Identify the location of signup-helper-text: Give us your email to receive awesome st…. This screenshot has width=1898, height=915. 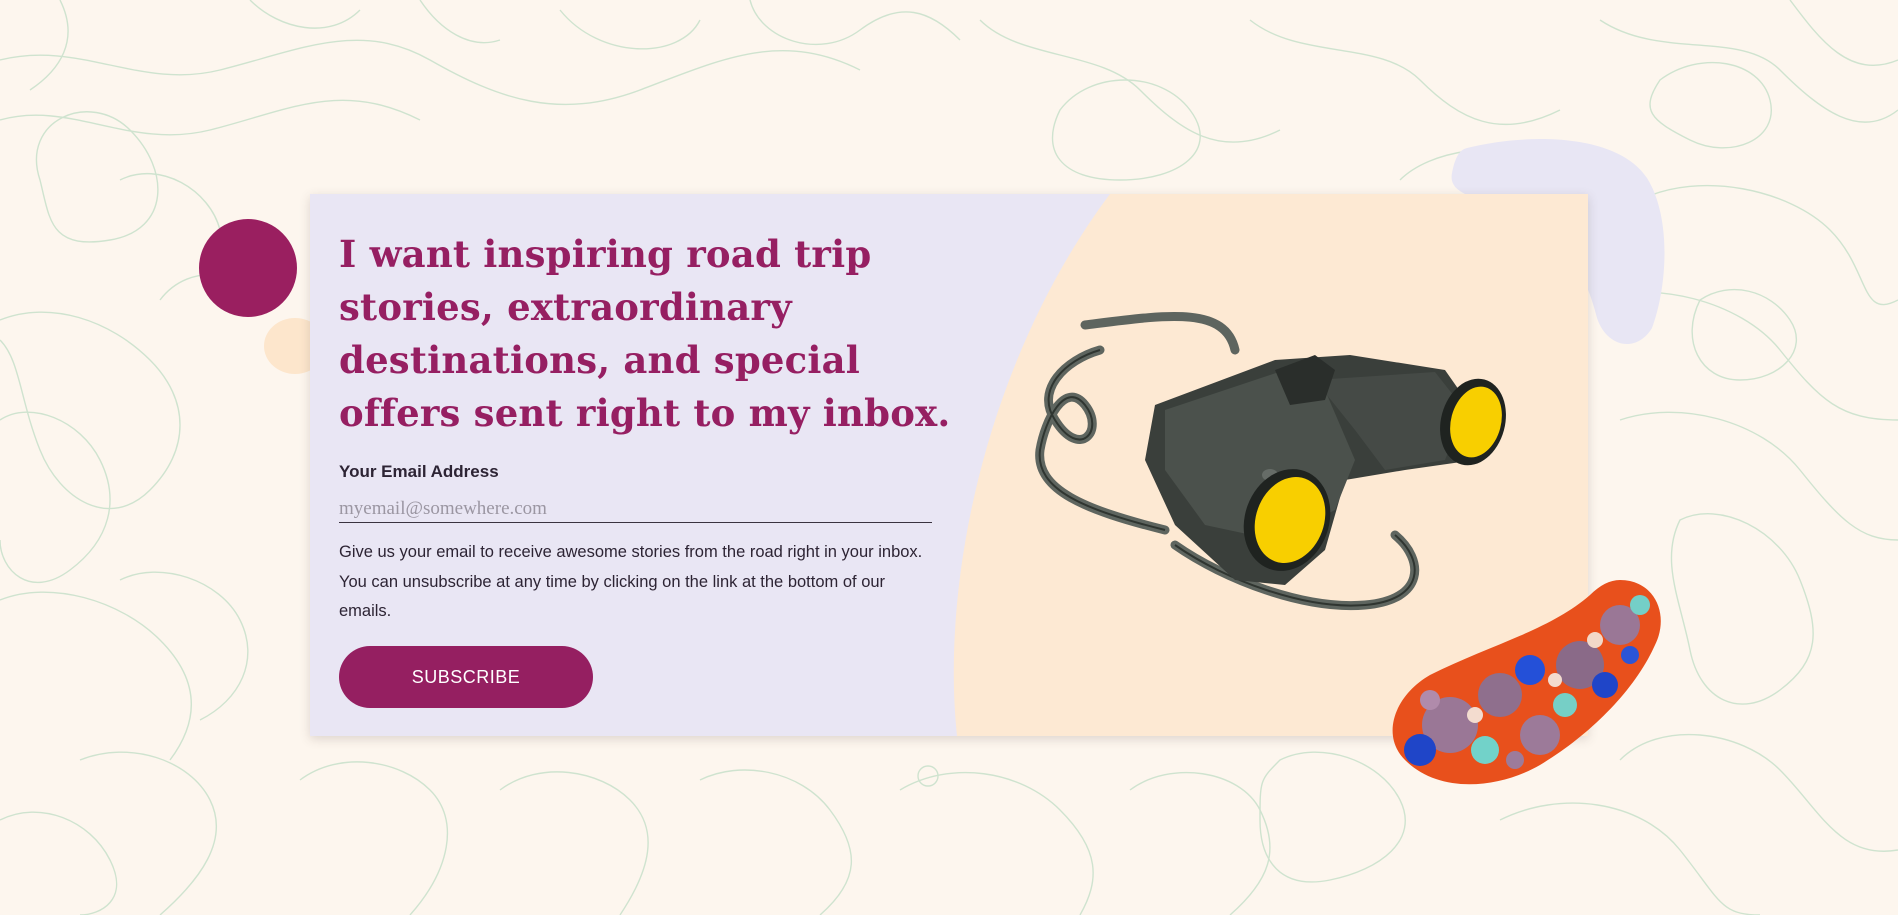
(631, 581).